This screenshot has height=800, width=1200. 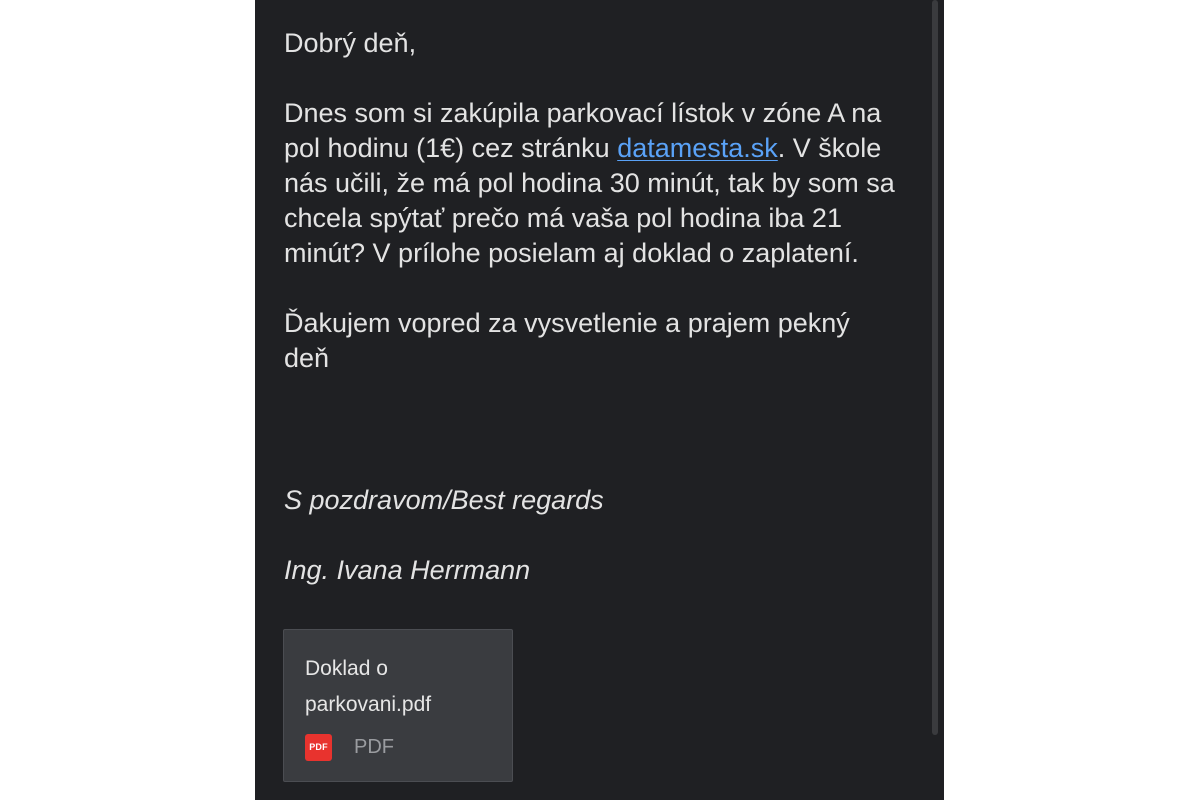 What do you see at coordinates (935, 367) in the screenshot?
I see `scrollbar` at bounding box center [935, 367].